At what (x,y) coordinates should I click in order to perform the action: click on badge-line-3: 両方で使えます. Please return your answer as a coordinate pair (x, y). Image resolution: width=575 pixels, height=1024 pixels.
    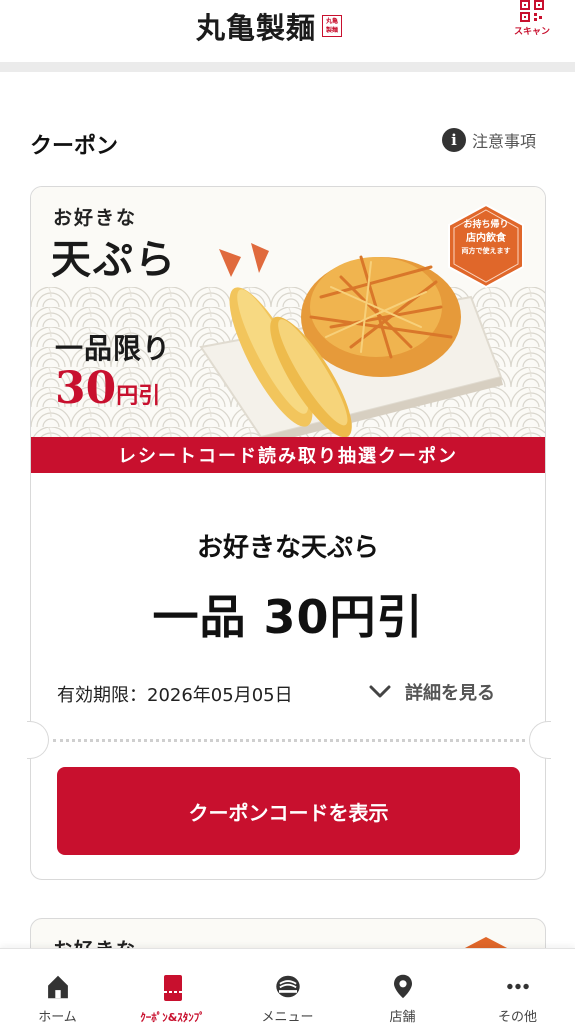
    Looking at the image, I should click on (486, 251).